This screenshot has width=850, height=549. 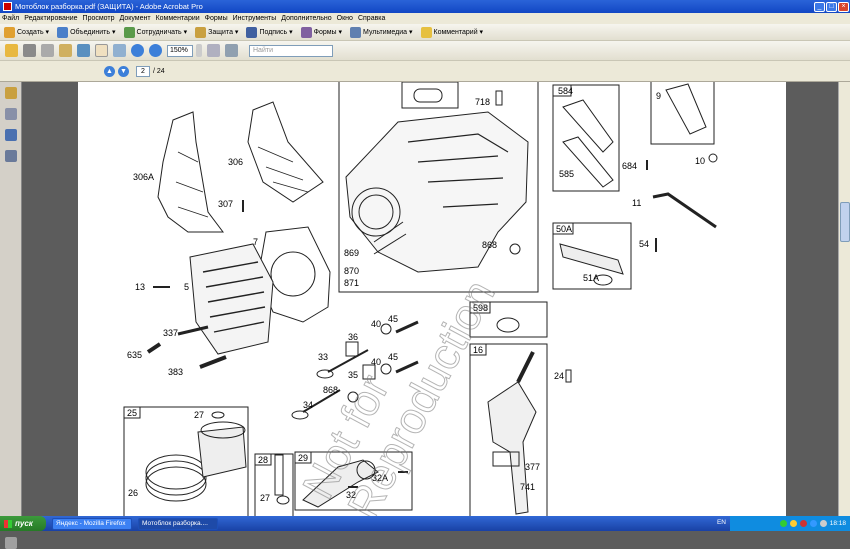 What do you see at coordinates (351, 283) in the screenshot?
I see `label-871: 871` at bounding box center [351, 283].